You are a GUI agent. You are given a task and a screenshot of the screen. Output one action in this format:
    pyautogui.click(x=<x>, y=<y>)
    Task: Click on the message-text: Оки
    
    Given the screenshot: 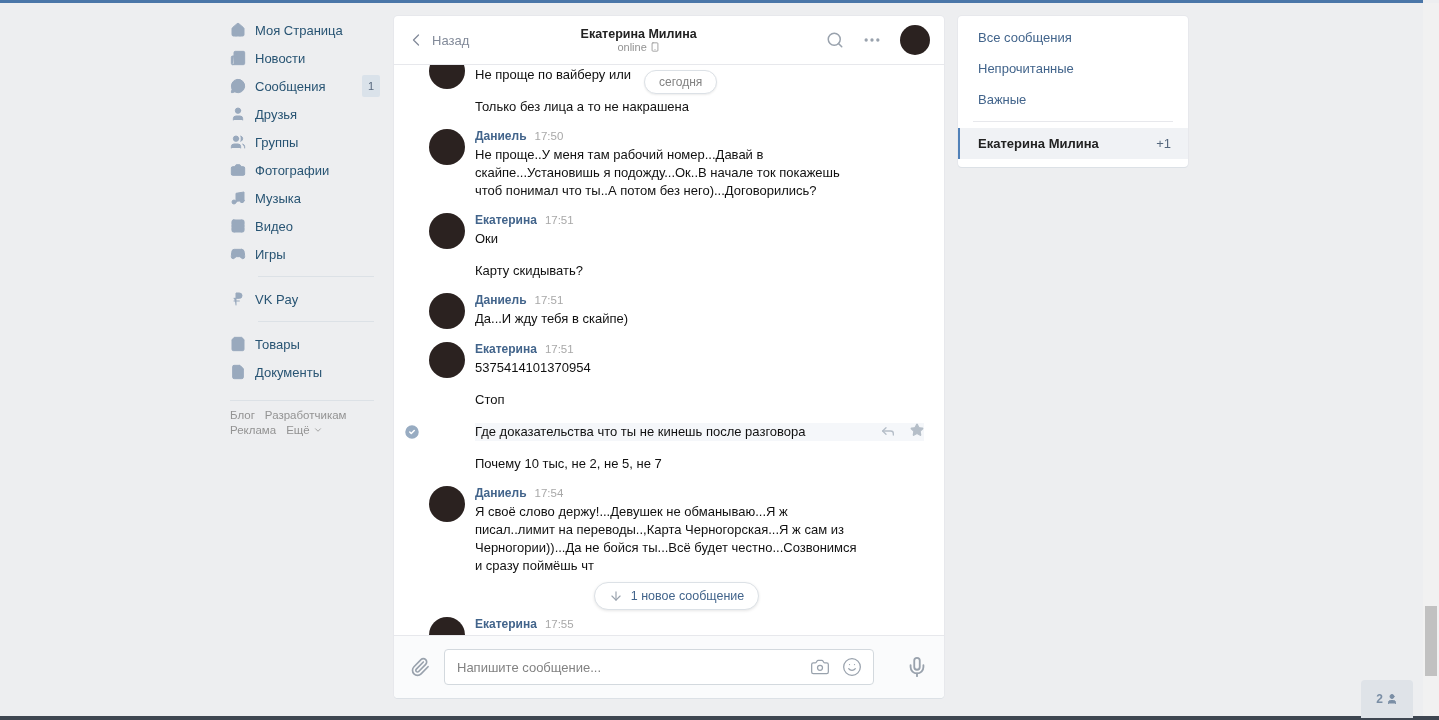 What is the action you would take?
    pyautogui.click(x=487, y=239)
    